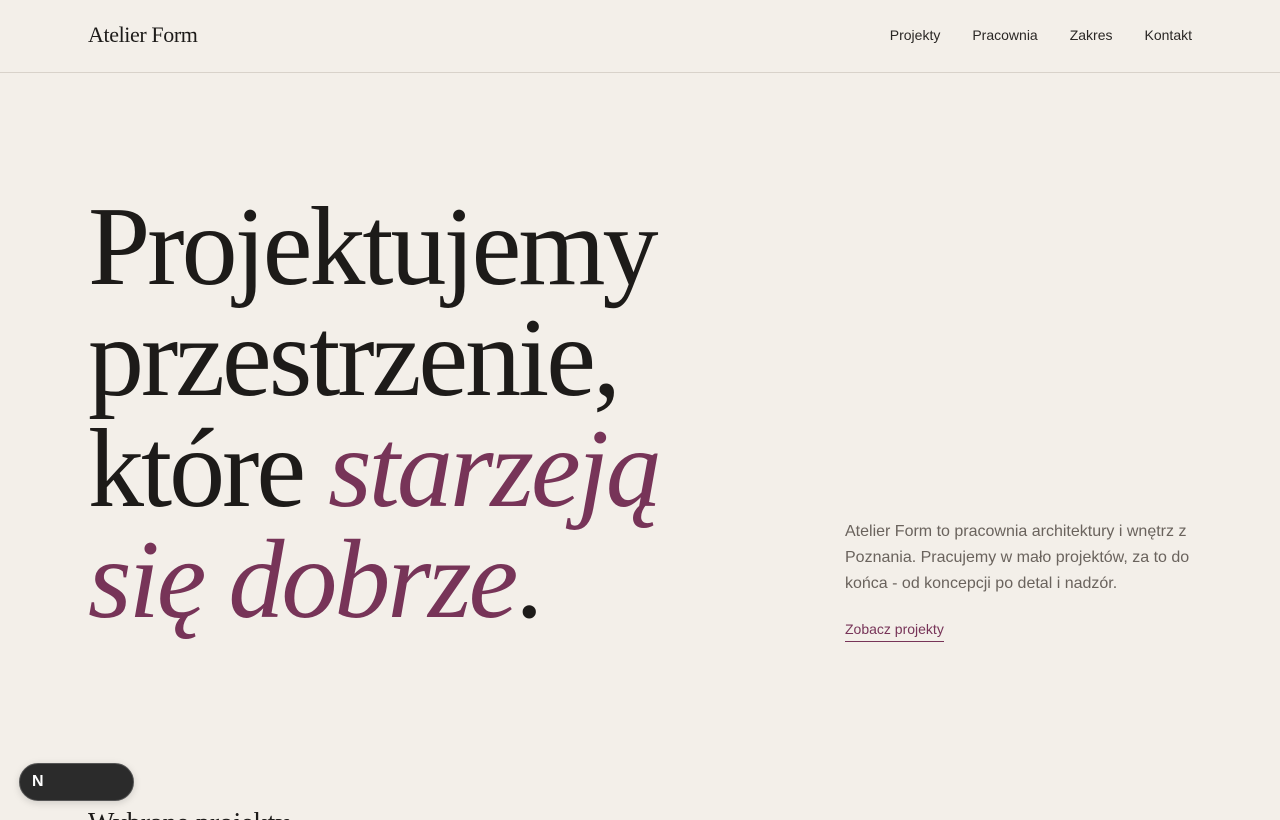 Image resolution: width=1280 pixels, height=820 pixels. I want to click on hero-title-period: ., so click(529, 580).